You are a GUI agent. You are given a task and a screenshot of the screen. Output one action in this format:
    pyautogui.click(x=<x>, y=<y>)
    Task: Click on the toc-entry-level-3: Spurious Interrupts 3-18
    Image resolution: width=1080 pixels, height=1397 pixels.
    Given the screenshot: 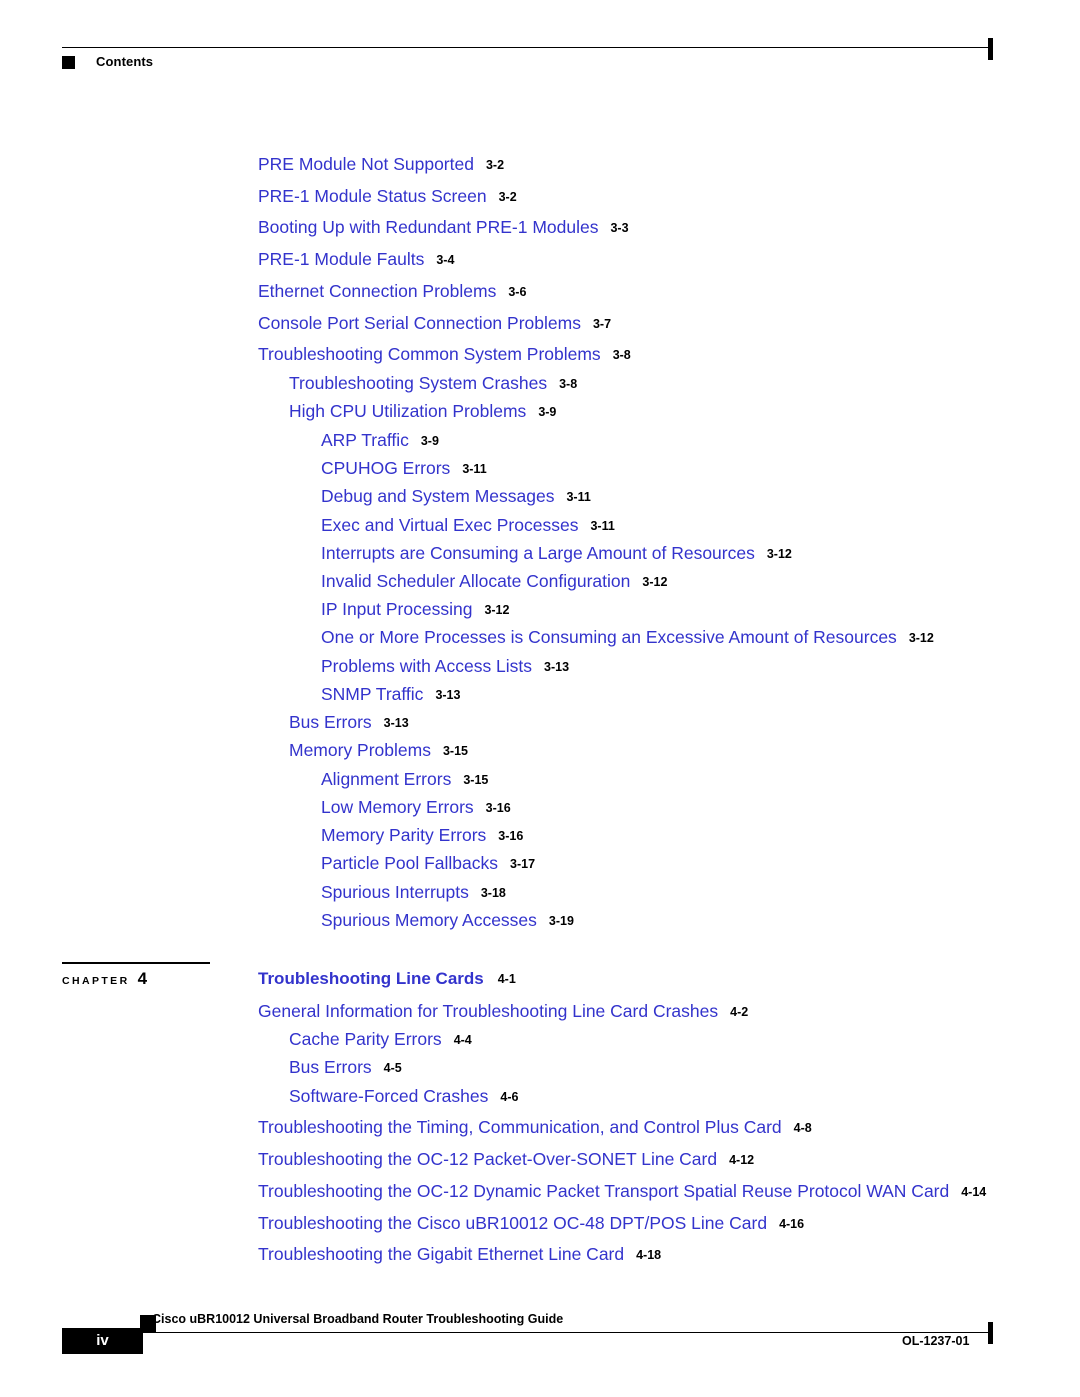 What is the action you would take?
    pyautogui.click(x=413, y=892)
    